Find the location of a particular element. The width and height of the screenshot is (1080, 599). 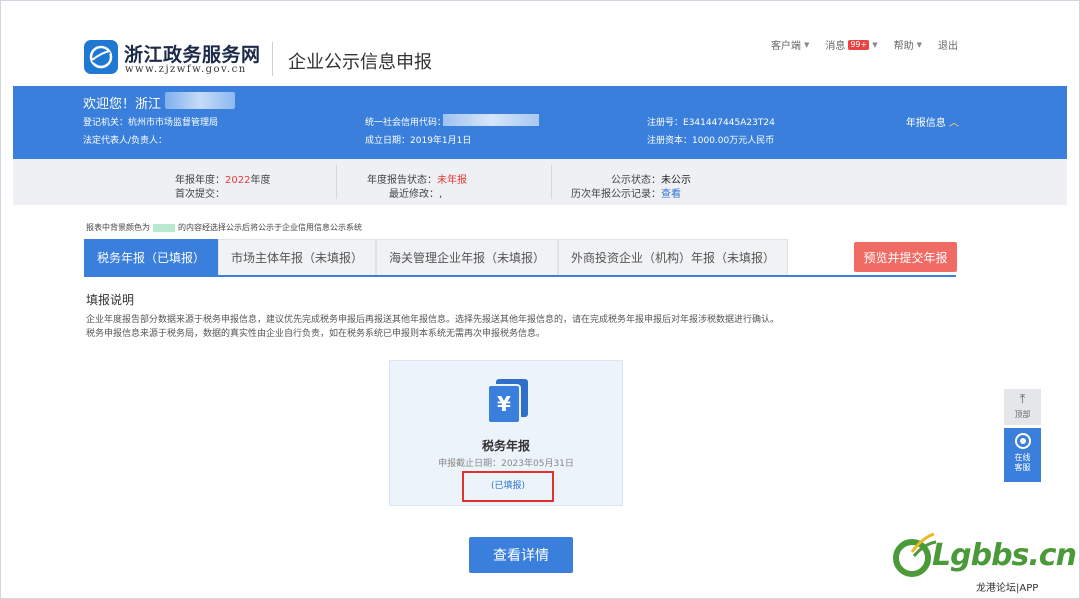

welcome-text: 欢迎您！浙江 is located at coordinates (122, 104).